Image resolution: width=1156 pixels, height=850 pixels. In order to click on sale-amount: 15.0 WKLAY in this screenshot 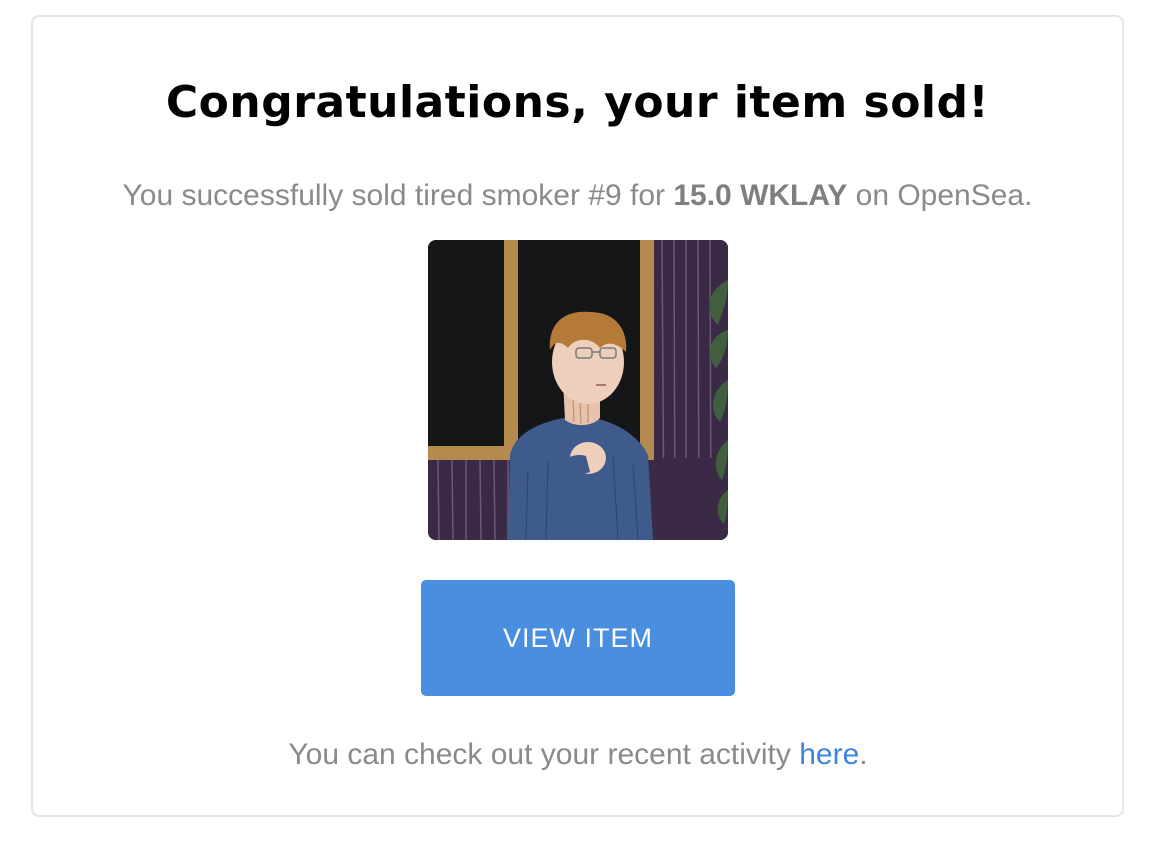, I will do `click(760, 195)`.